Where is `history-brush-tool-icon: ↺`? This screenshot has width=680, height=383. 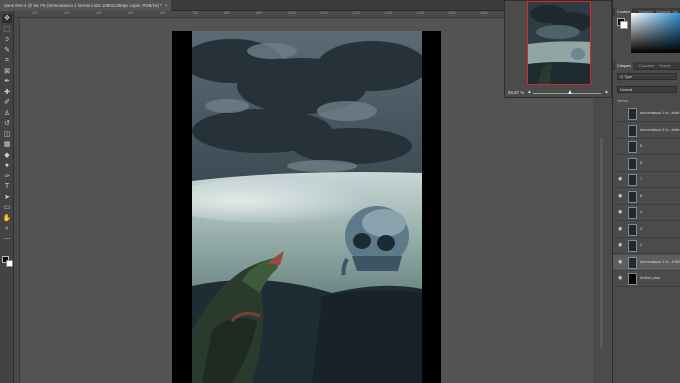
history-brush-tool-icon: ↺ is located at coordinates (7, 123).